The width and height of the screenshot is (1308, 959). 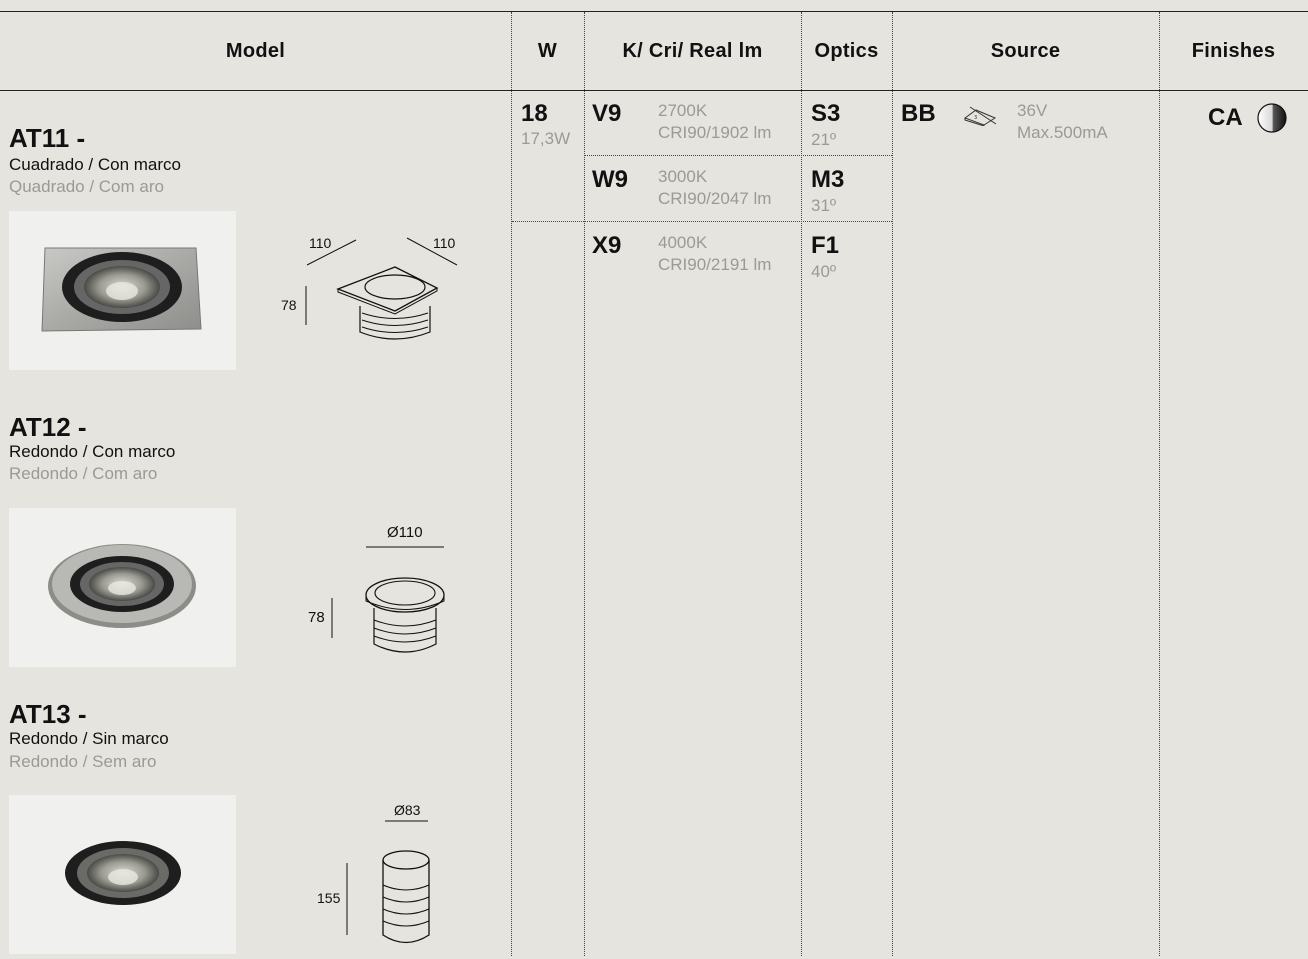 What do you see at coordinates (83, 761) in the screenshot?
I see `model-desc-pt: Redondo / Sem aro` at bounding box center [83, 761].